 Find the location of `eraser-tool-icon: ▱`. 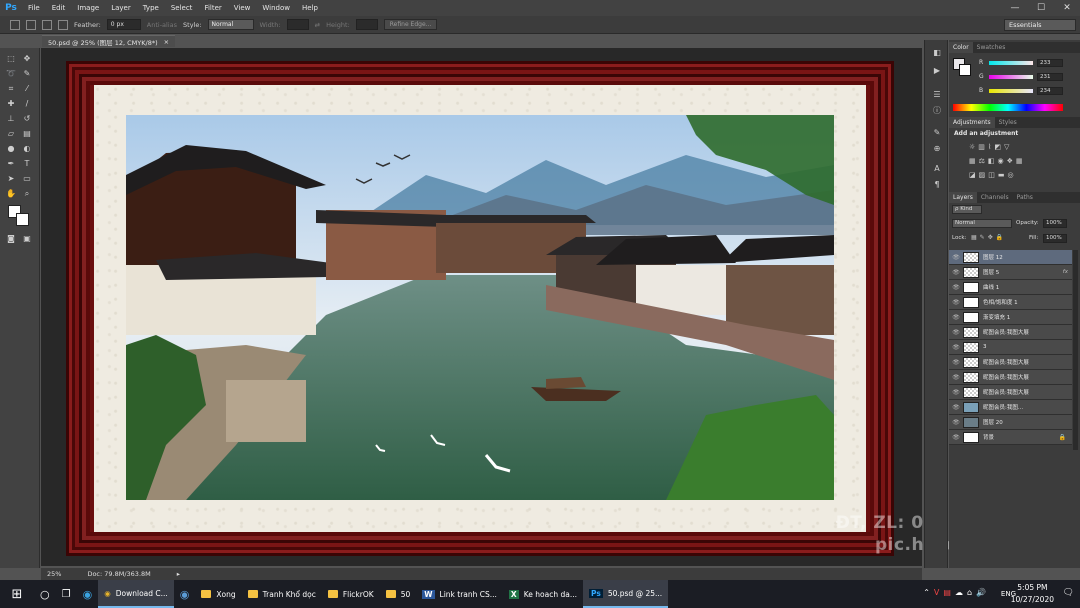

eraser-tool-icon: ▱ is located at coordinates (11, 134).